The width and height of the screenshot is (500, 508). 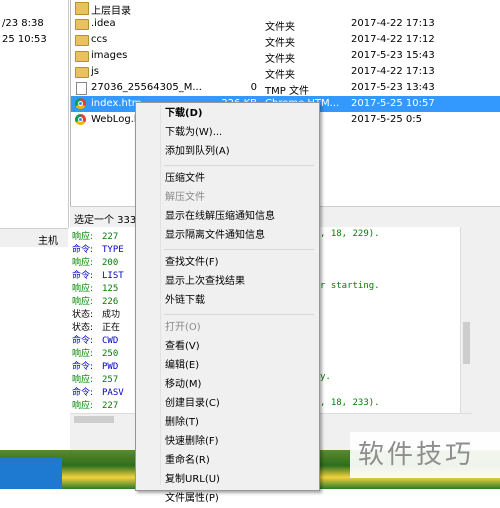 What do you see at coordinates (99, 39) in the screenshot?
I see `file-name: ccs` at bounding box center [99, 39].